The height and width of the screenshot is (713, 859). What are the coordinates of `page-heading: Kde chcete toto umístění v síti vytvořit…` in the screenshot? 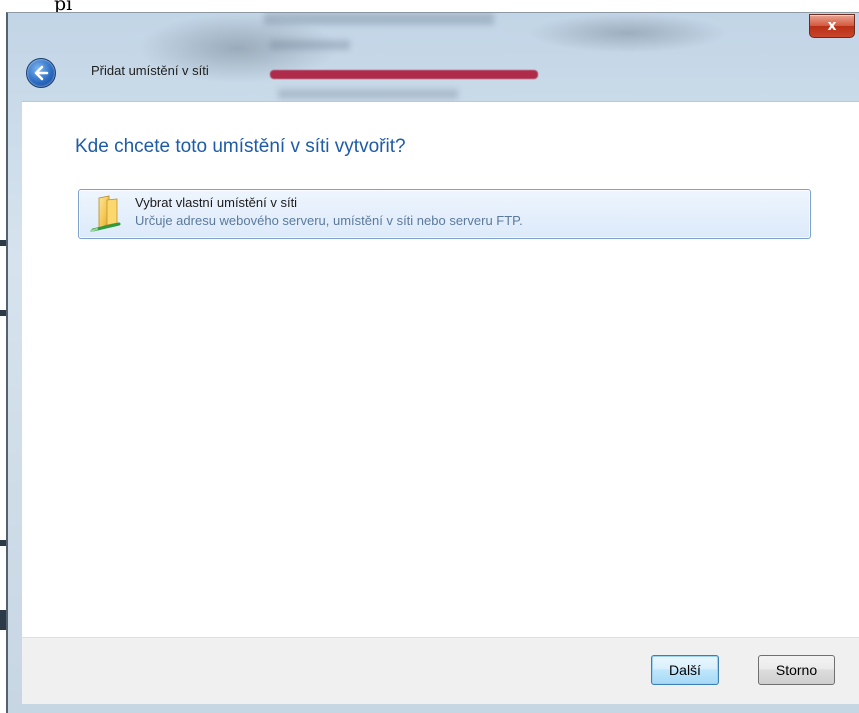 It's located at (240, 146).